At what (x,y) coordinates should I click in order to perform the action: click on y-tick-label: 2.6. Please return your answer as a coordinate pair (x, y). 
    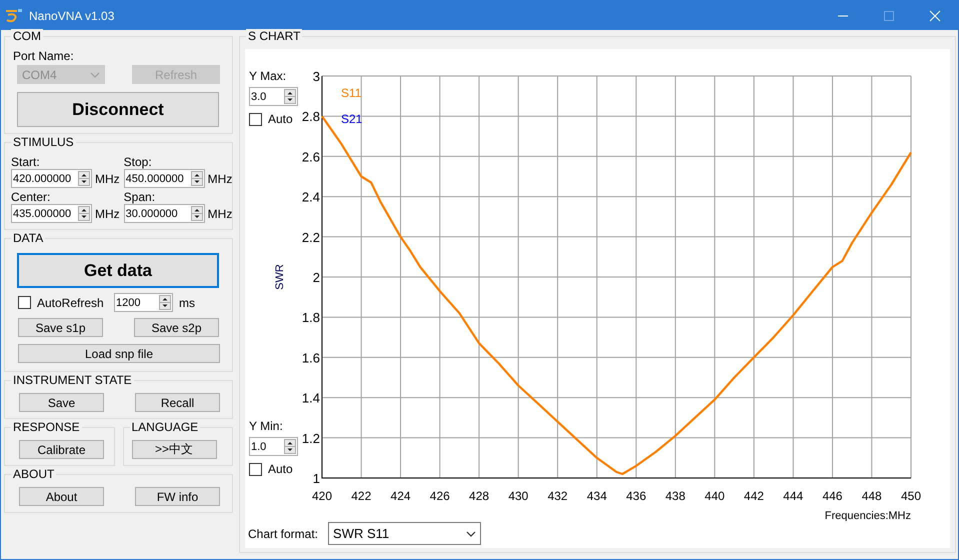
    Looking at the image, I should click on (311, 156).